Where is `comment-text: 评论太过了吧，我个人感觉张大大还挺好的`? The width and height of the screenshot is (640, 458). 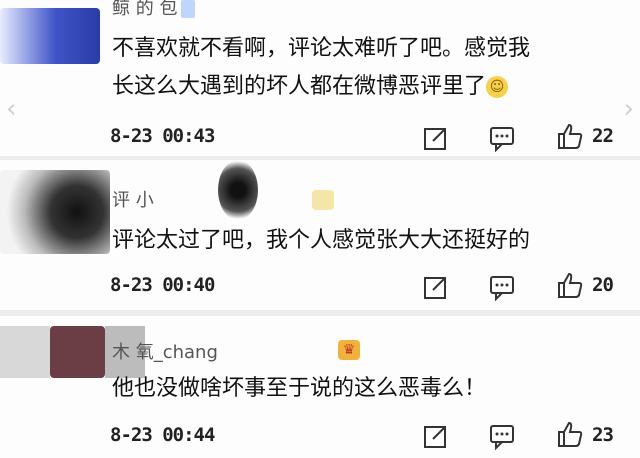 comment-text: 评论太过了吧，我个人感觉张大大还挺好的 is located at coordinates (321, 240).